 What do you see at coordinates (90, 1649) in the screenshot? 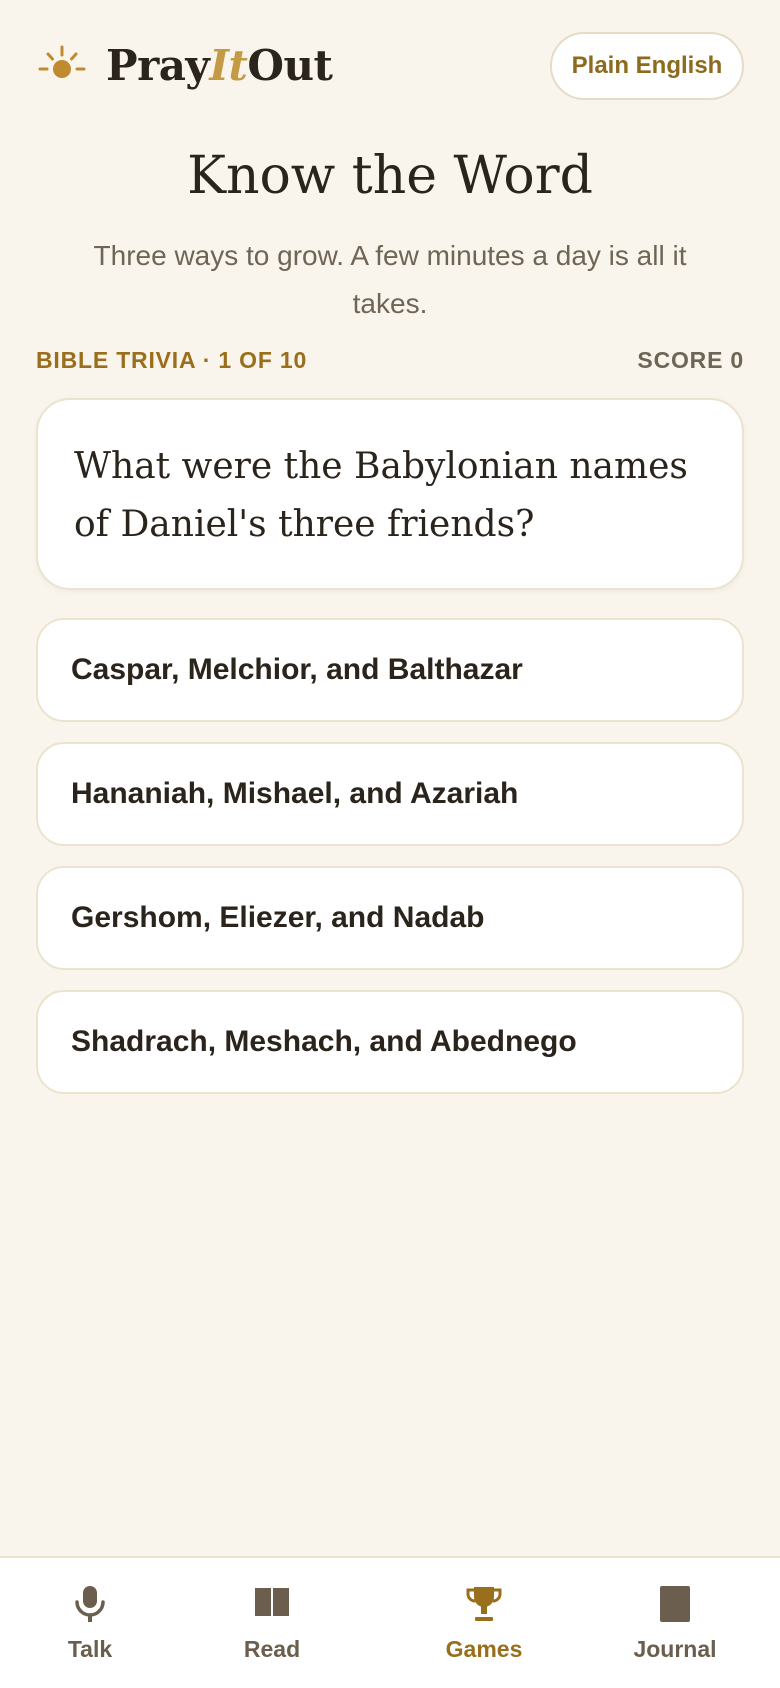
I see `nav-label-talk: Talk` at bounding box center [90, 1649].